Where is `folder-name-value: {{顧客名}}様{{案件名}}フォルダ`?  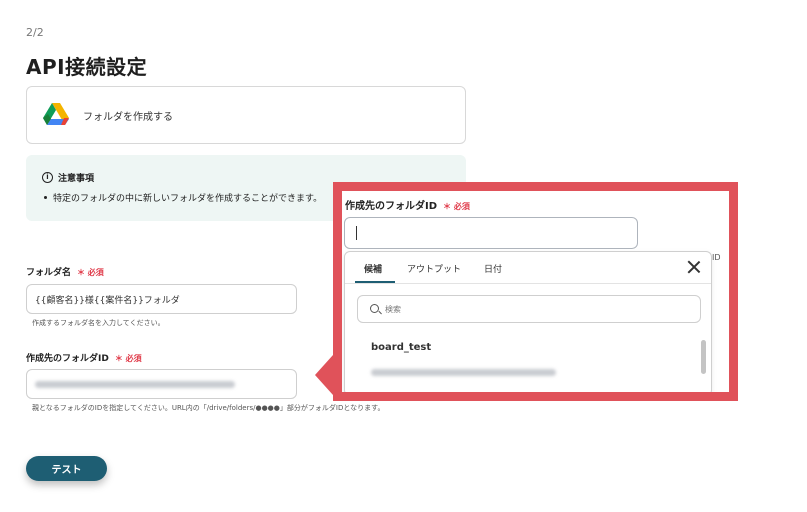
folder-name-value: {{顧客名}}様{{案件名}}フォルダ is located at coordinates (107, 300).